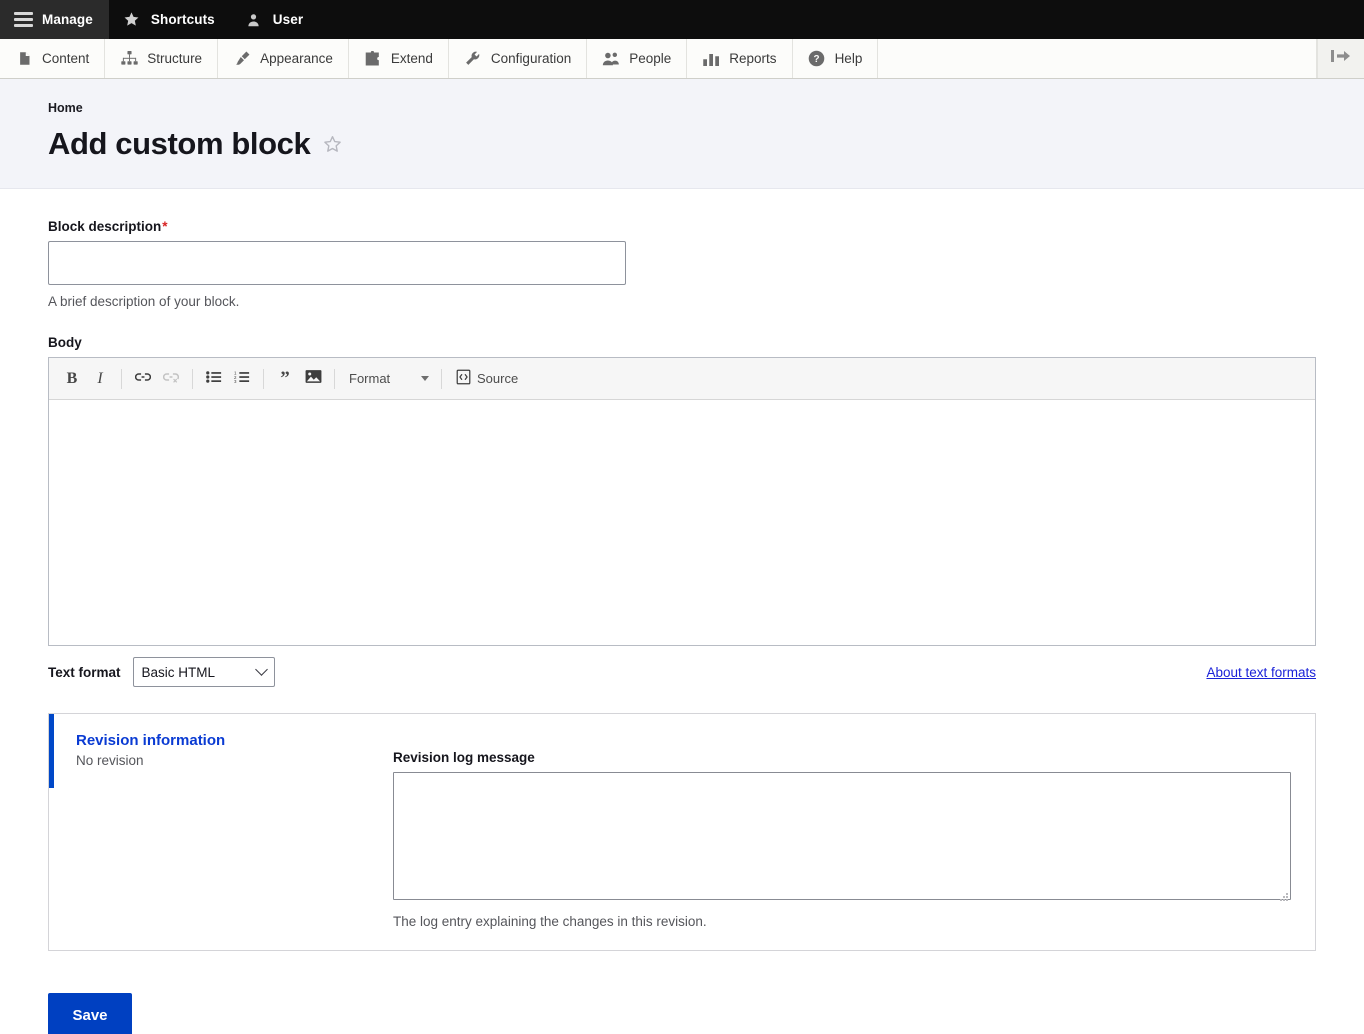 The width and height of the screenshot is (1364, 1034). Describe the element at coordinates (650, 58) in the screenshot. I see `menu-item-people-label: People` at that location.